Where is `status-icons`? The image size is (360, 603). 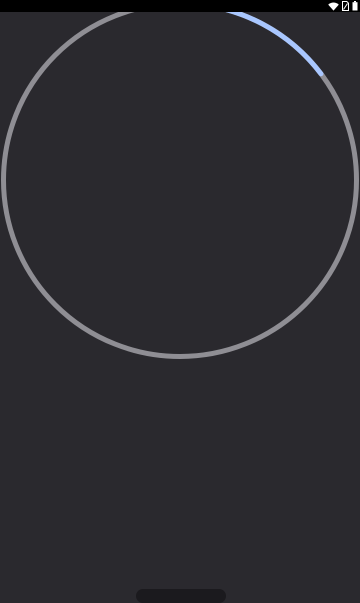 status-icons is located at coordinates (343, 6).